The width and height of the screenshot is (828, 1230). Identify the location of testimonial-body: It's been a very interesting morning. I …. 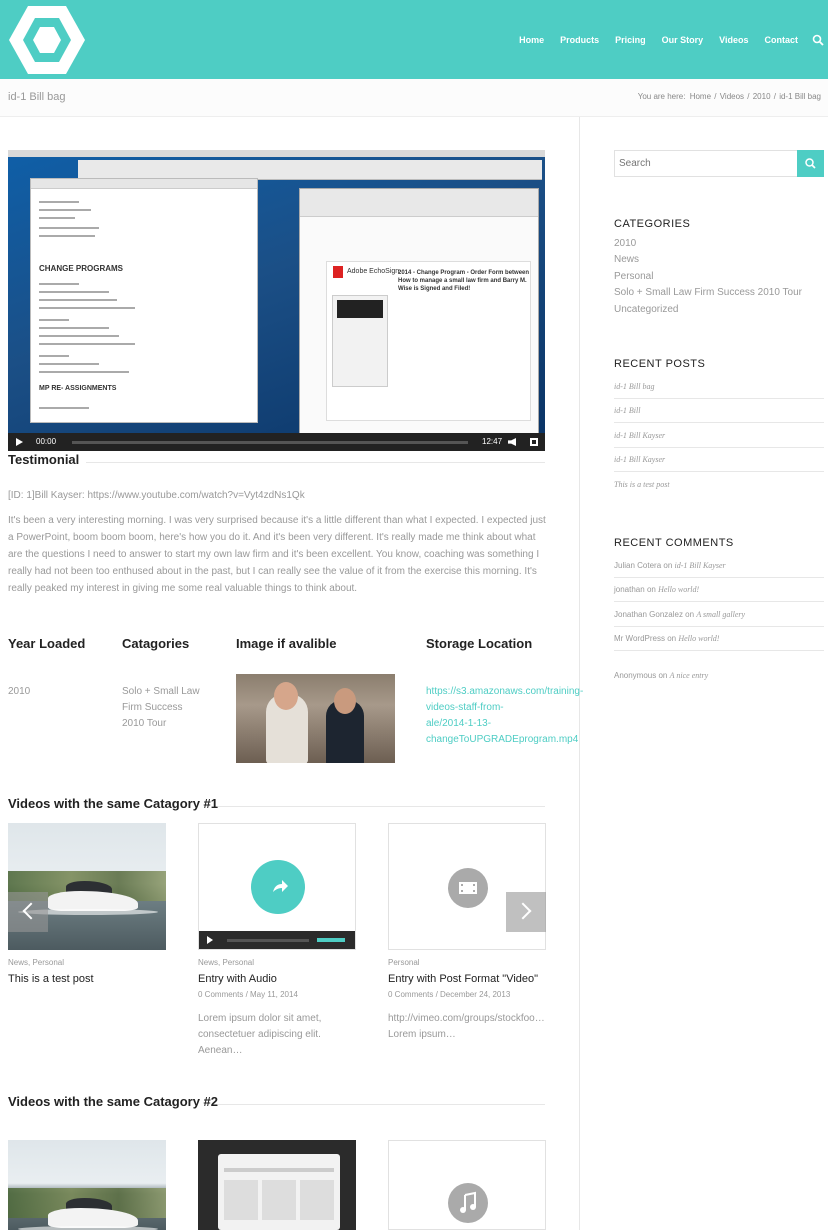
(277, 554).